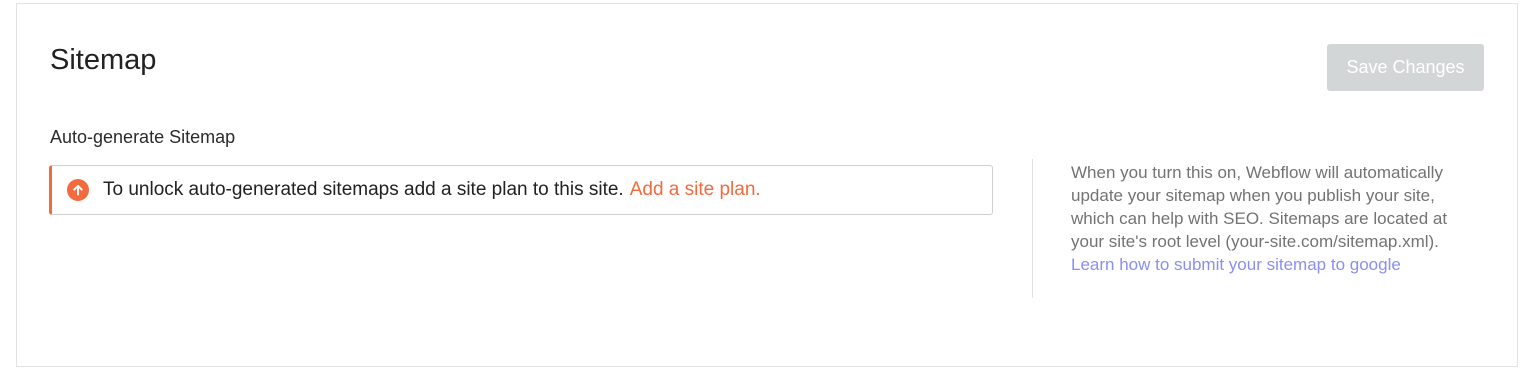 Image resolution: width=1536 pixels, height=371 pixels. What do you see at coordinates (143, 137) in the screenshot?
I see `auto-generate-label: Auto-generate Sitemap` at bounding box center [143, 137].